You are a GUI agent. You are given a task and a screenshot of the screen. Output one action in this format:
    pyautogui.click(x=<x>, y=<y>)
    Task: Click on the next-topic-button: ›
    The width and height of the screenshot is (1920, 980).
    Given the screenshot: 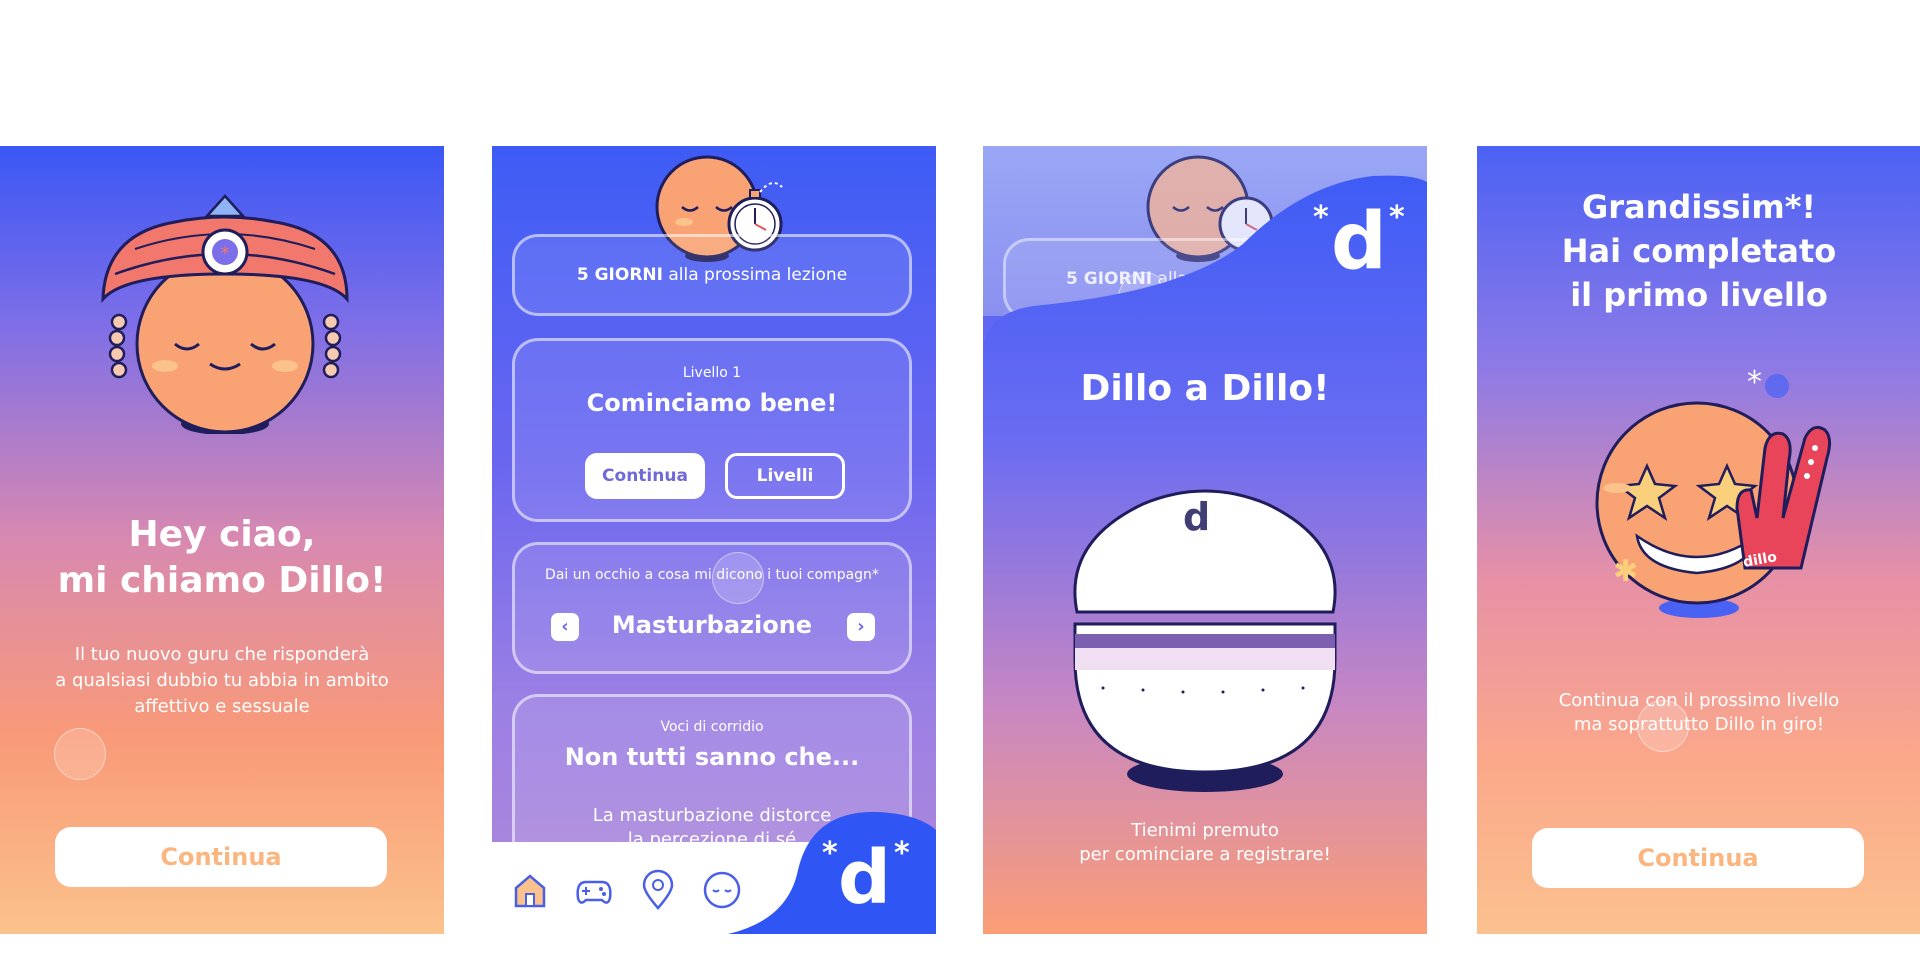 What is the action you would take?
    pyautogui.click(x=861, y=627)
    